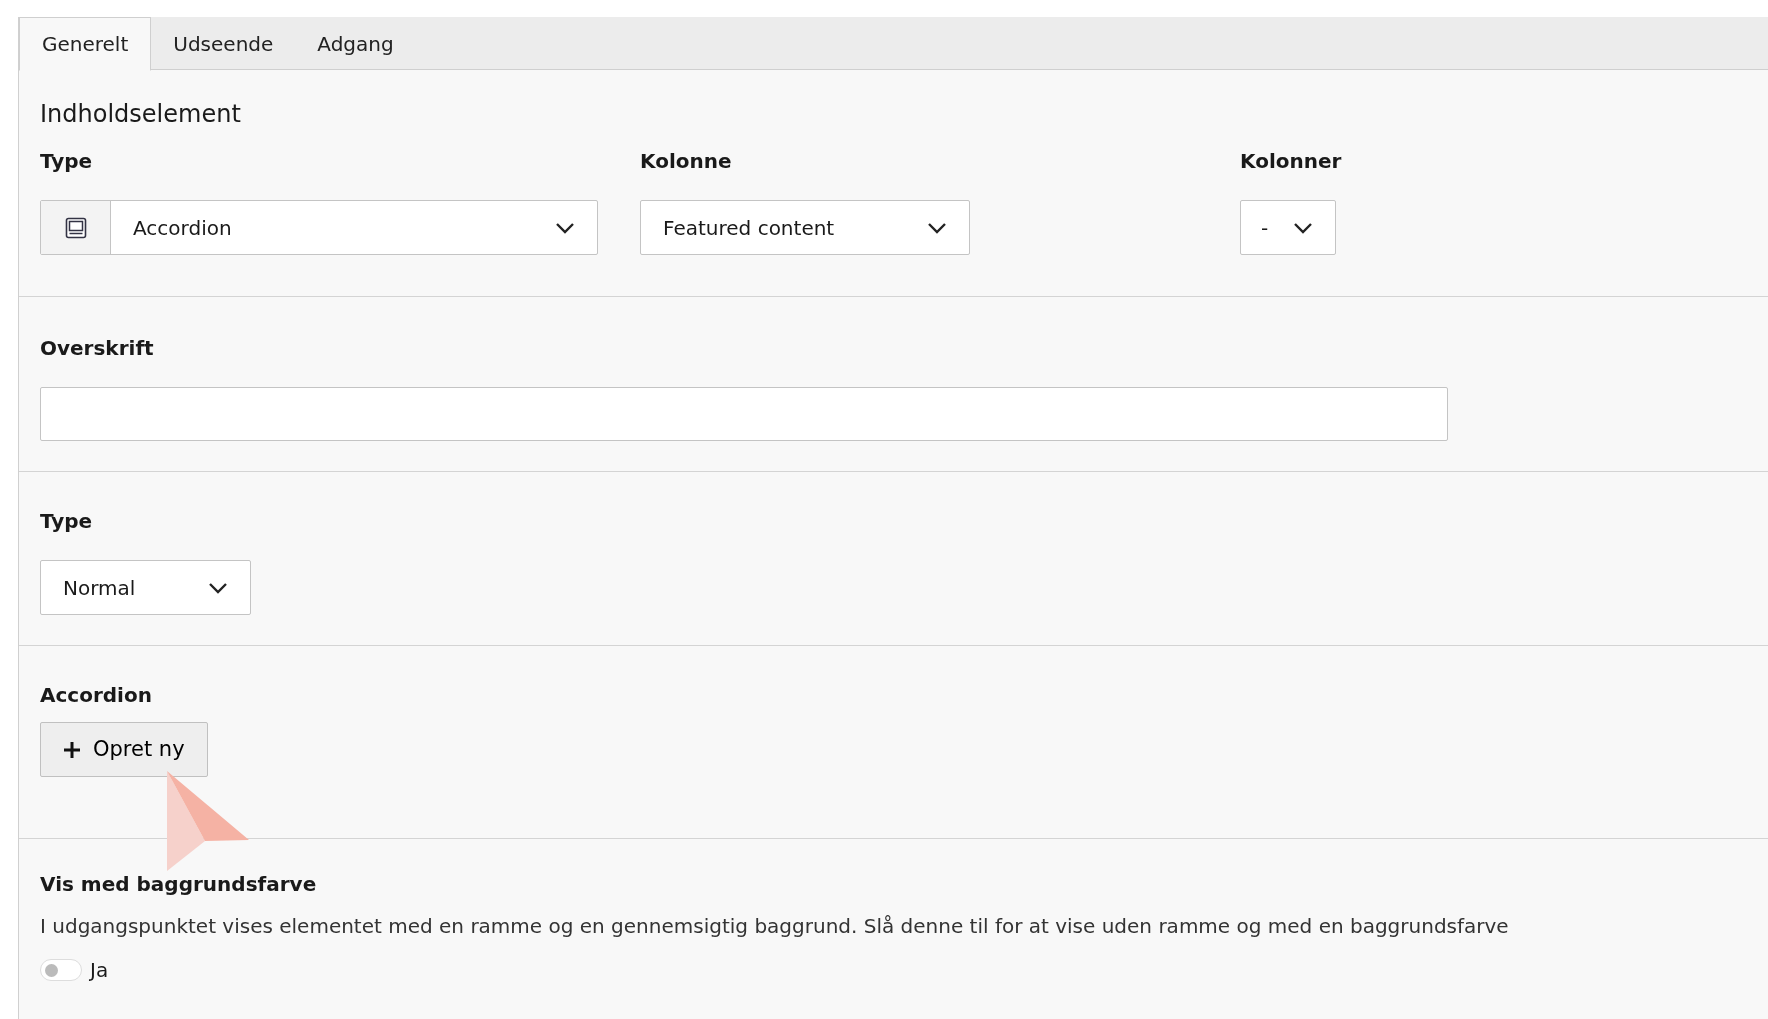  I want to click on select-field: Featured content, so click(805, 227).